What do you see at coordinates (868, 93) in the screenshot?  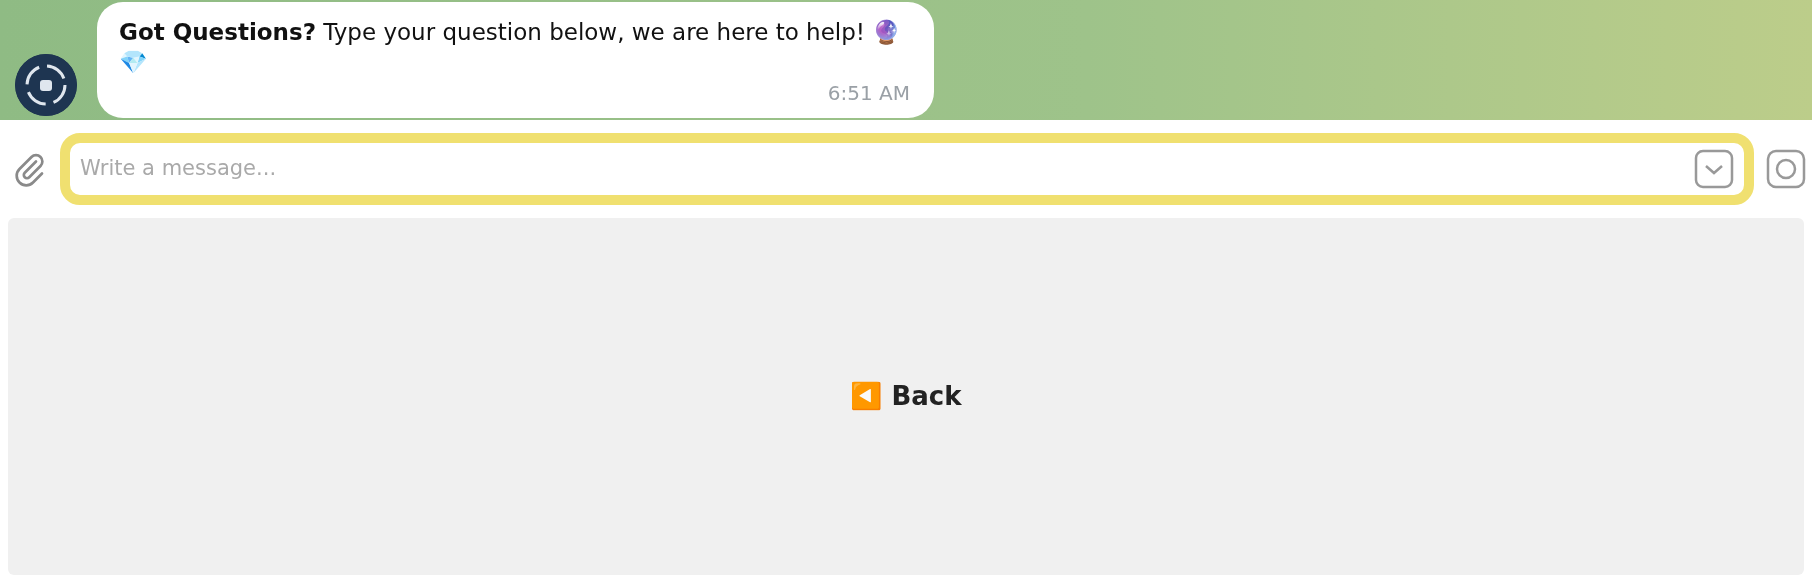 I see `message-time: 6:51 AM` at bounding box center [868, 93].